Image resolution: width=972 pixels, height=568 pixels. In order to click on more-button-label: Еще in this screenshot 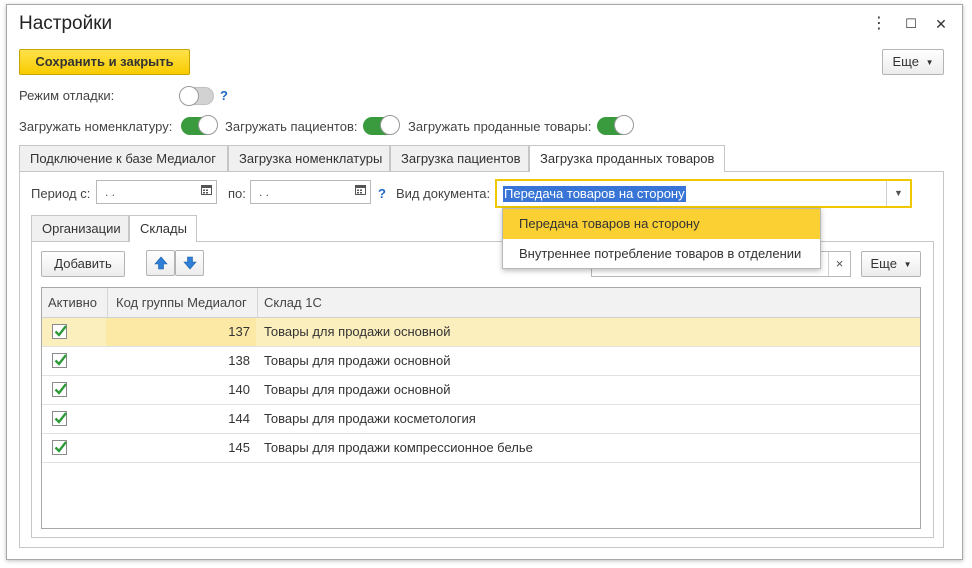, I will do `click(905, 61)`.